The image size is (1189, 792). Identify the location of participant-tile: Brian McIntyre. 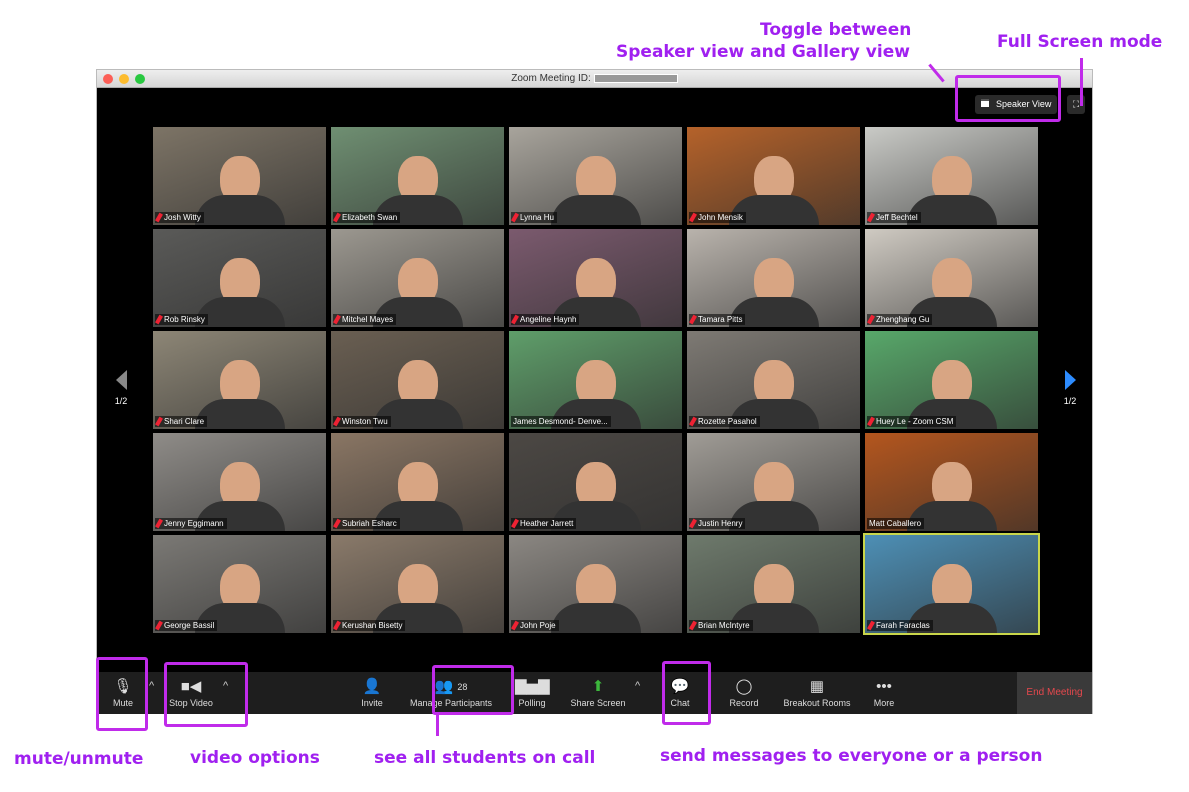
(773, 584).